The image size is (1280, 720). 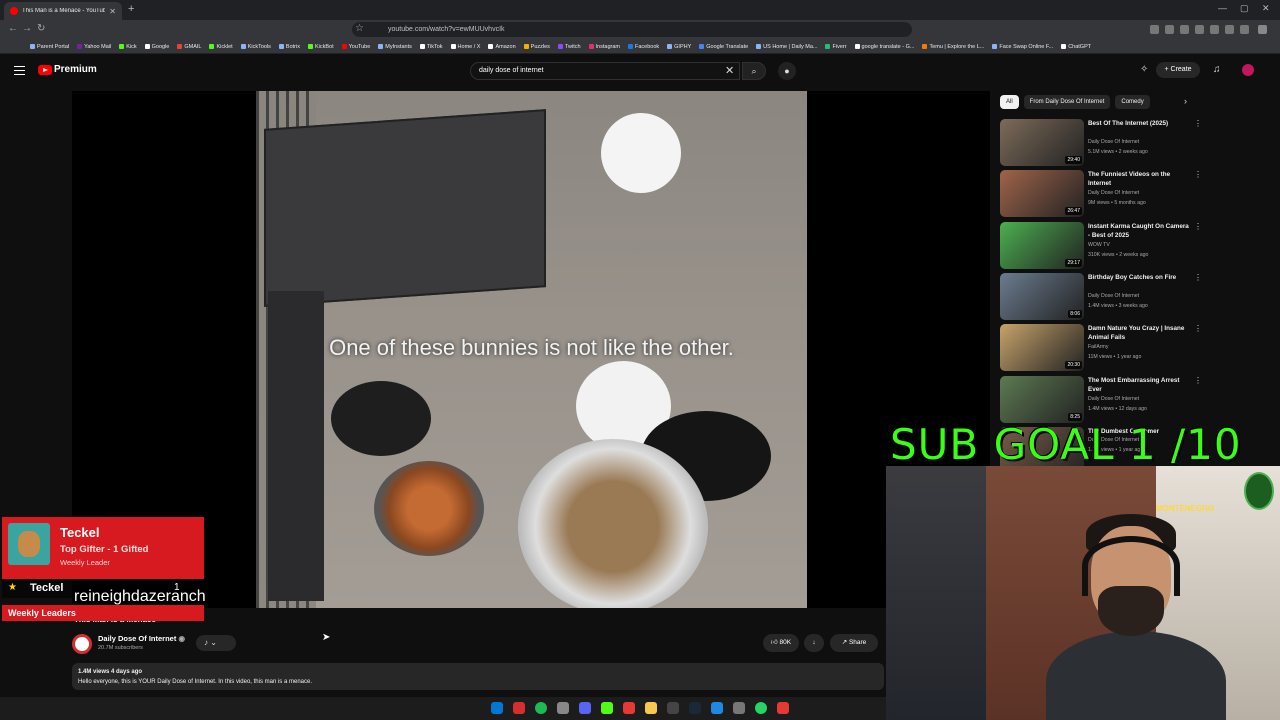 What do you see at coordinates (45, 70) in the screenshot?
I see `youtube-logo-icon` at bounding box center [45, 70].